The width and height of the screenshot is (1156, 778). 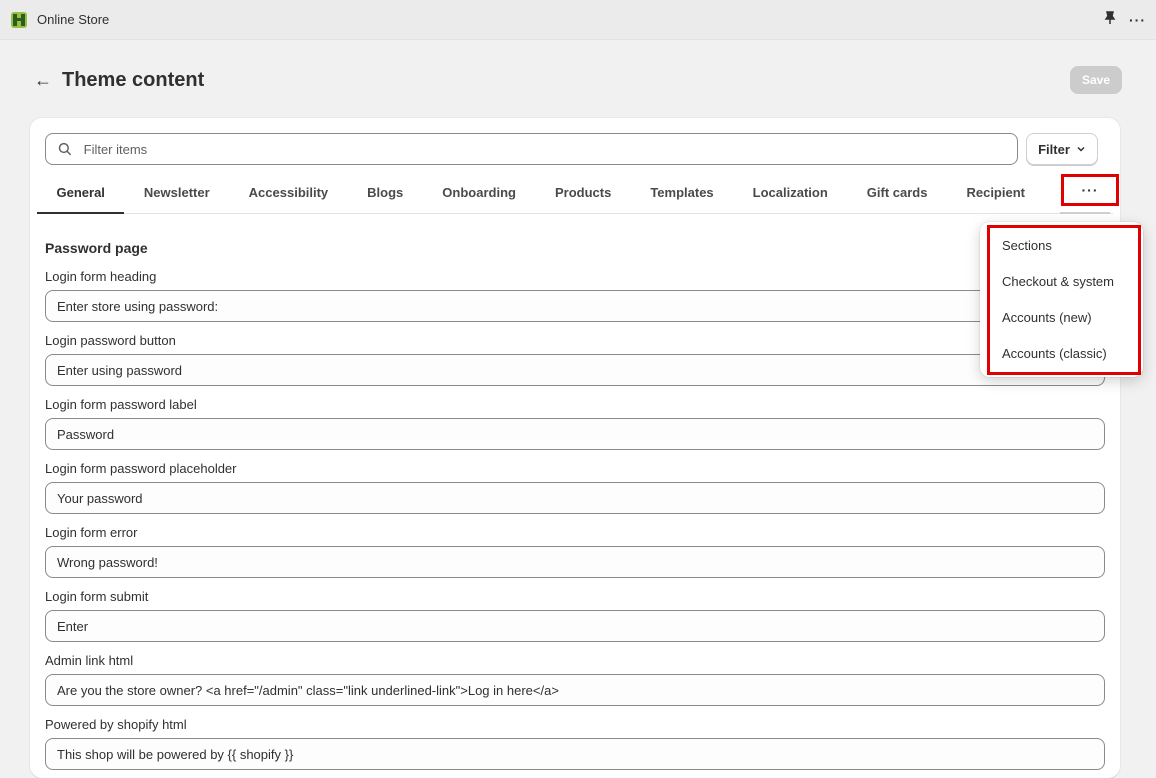 What do you see at coordinates (479, 192) in the screenshot?
I see `tab-onboarding: Onboarding` at bounding box center [479, 192].